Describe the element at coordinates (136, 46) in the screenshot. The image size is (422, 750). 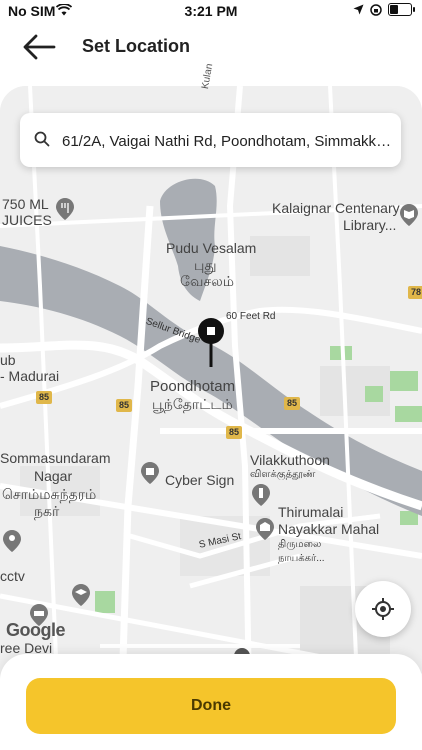
I see `page-title: Set Location` at that location.